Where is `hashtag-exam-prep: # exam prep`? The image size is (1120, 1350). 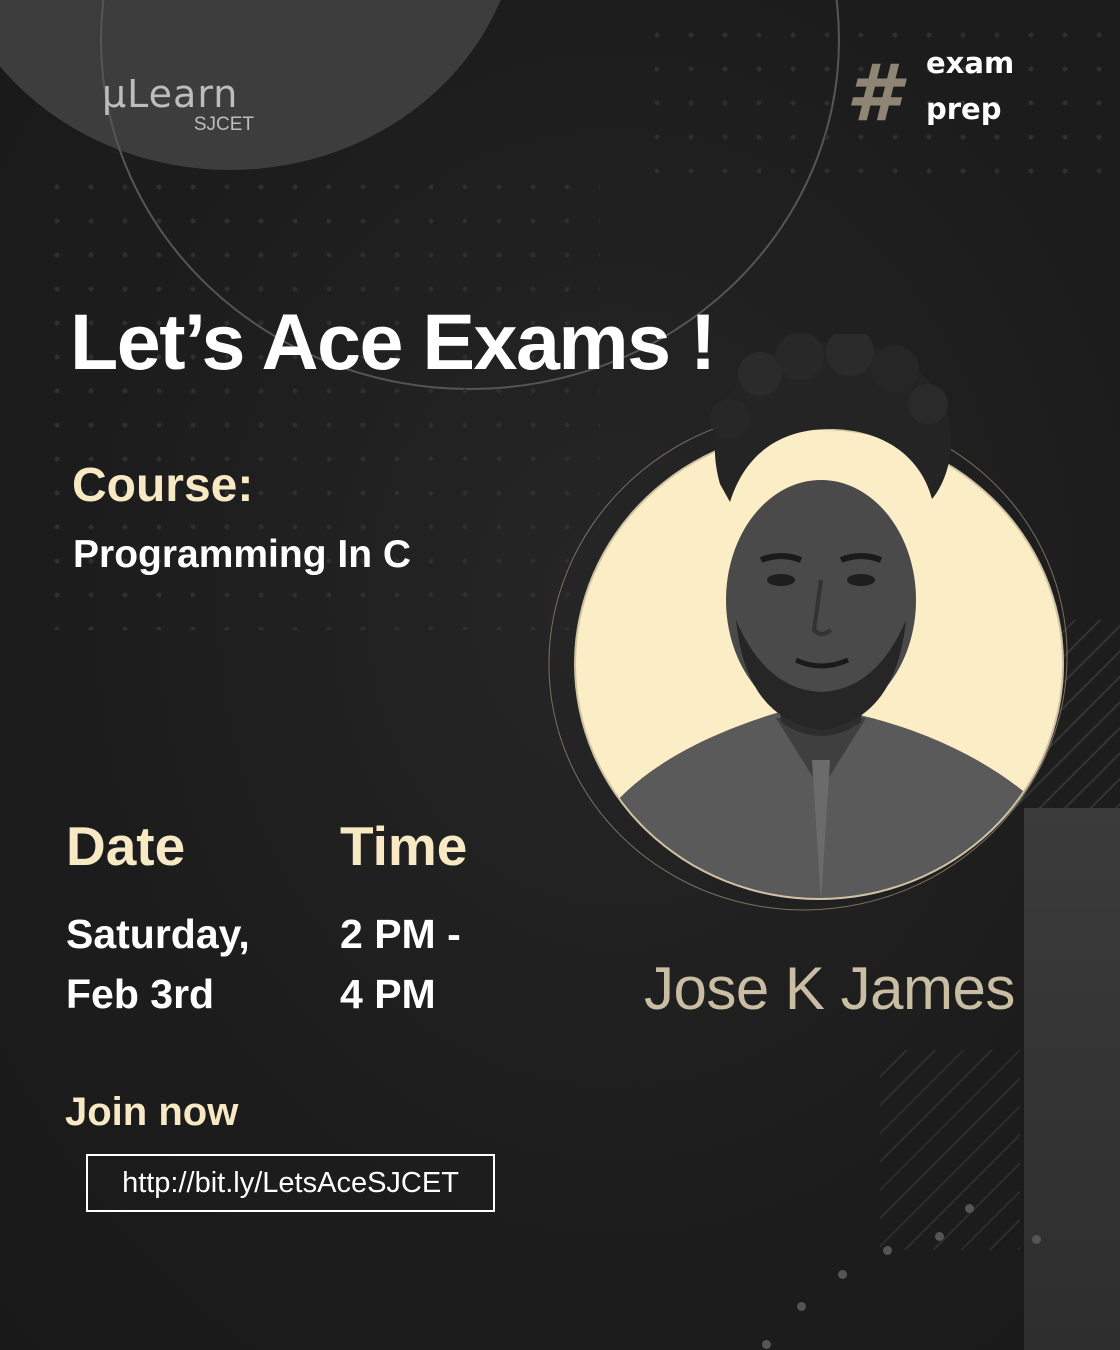
hashtag-exam-prep: # exam prep is located at coordinates (946, 92).